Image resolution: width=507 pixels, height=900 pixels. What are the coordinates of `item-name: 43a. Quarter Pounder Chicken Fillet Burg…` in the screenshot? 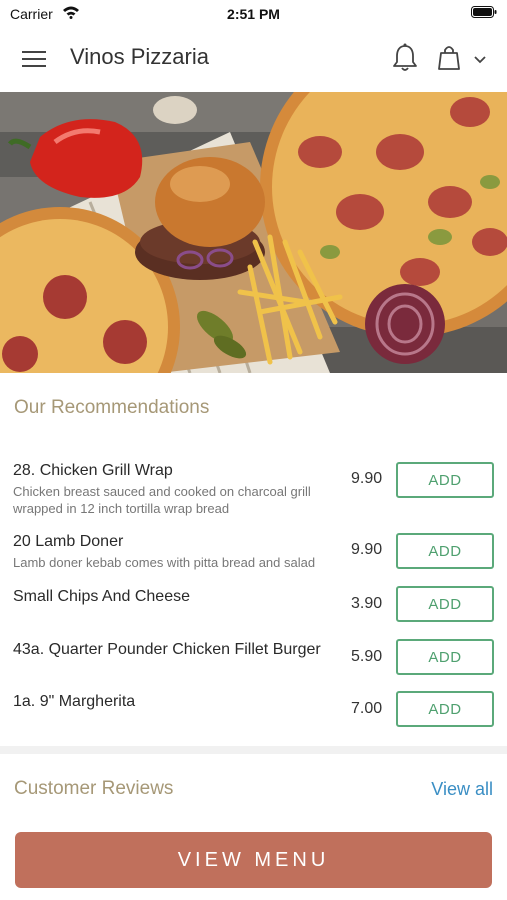 It's located at (167, 649).